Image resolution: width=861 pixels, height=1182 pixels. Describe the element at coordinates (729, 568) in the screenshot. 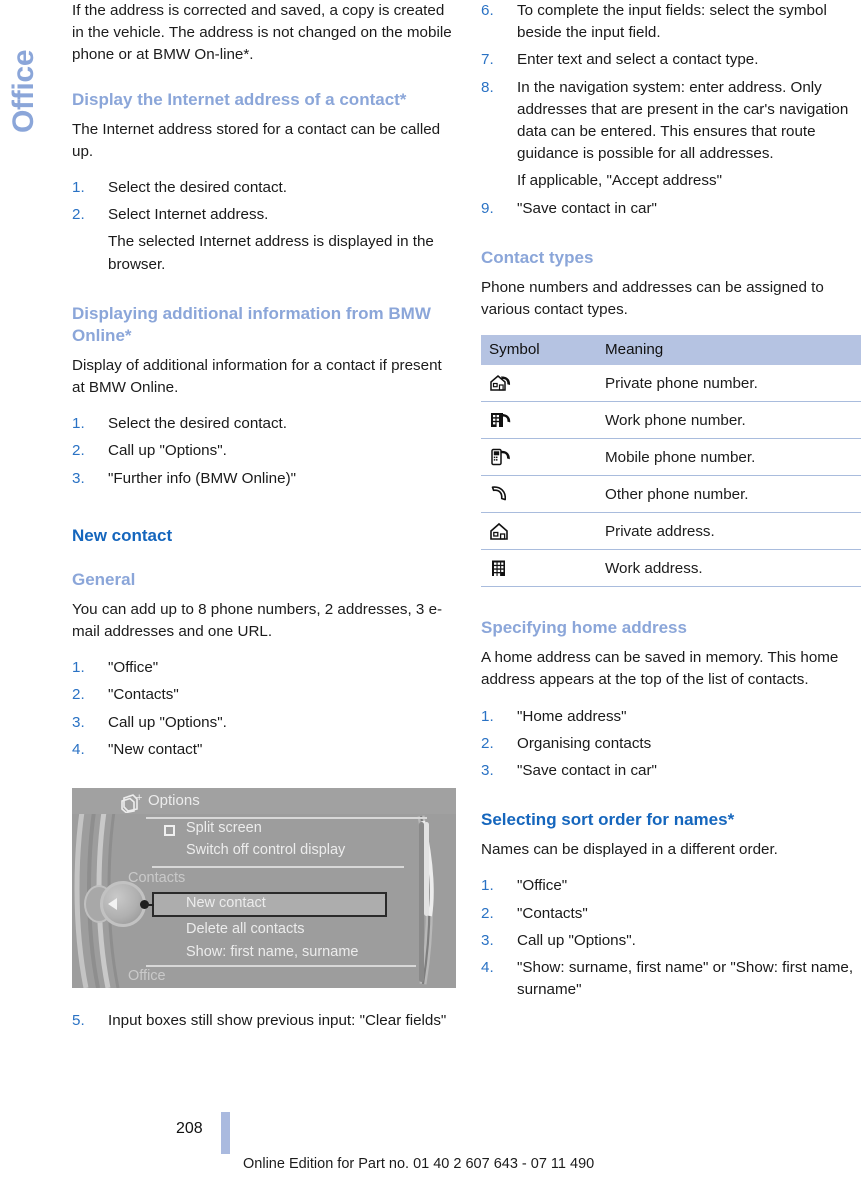

I see `table-cell-meaning: Work address.` at that location.